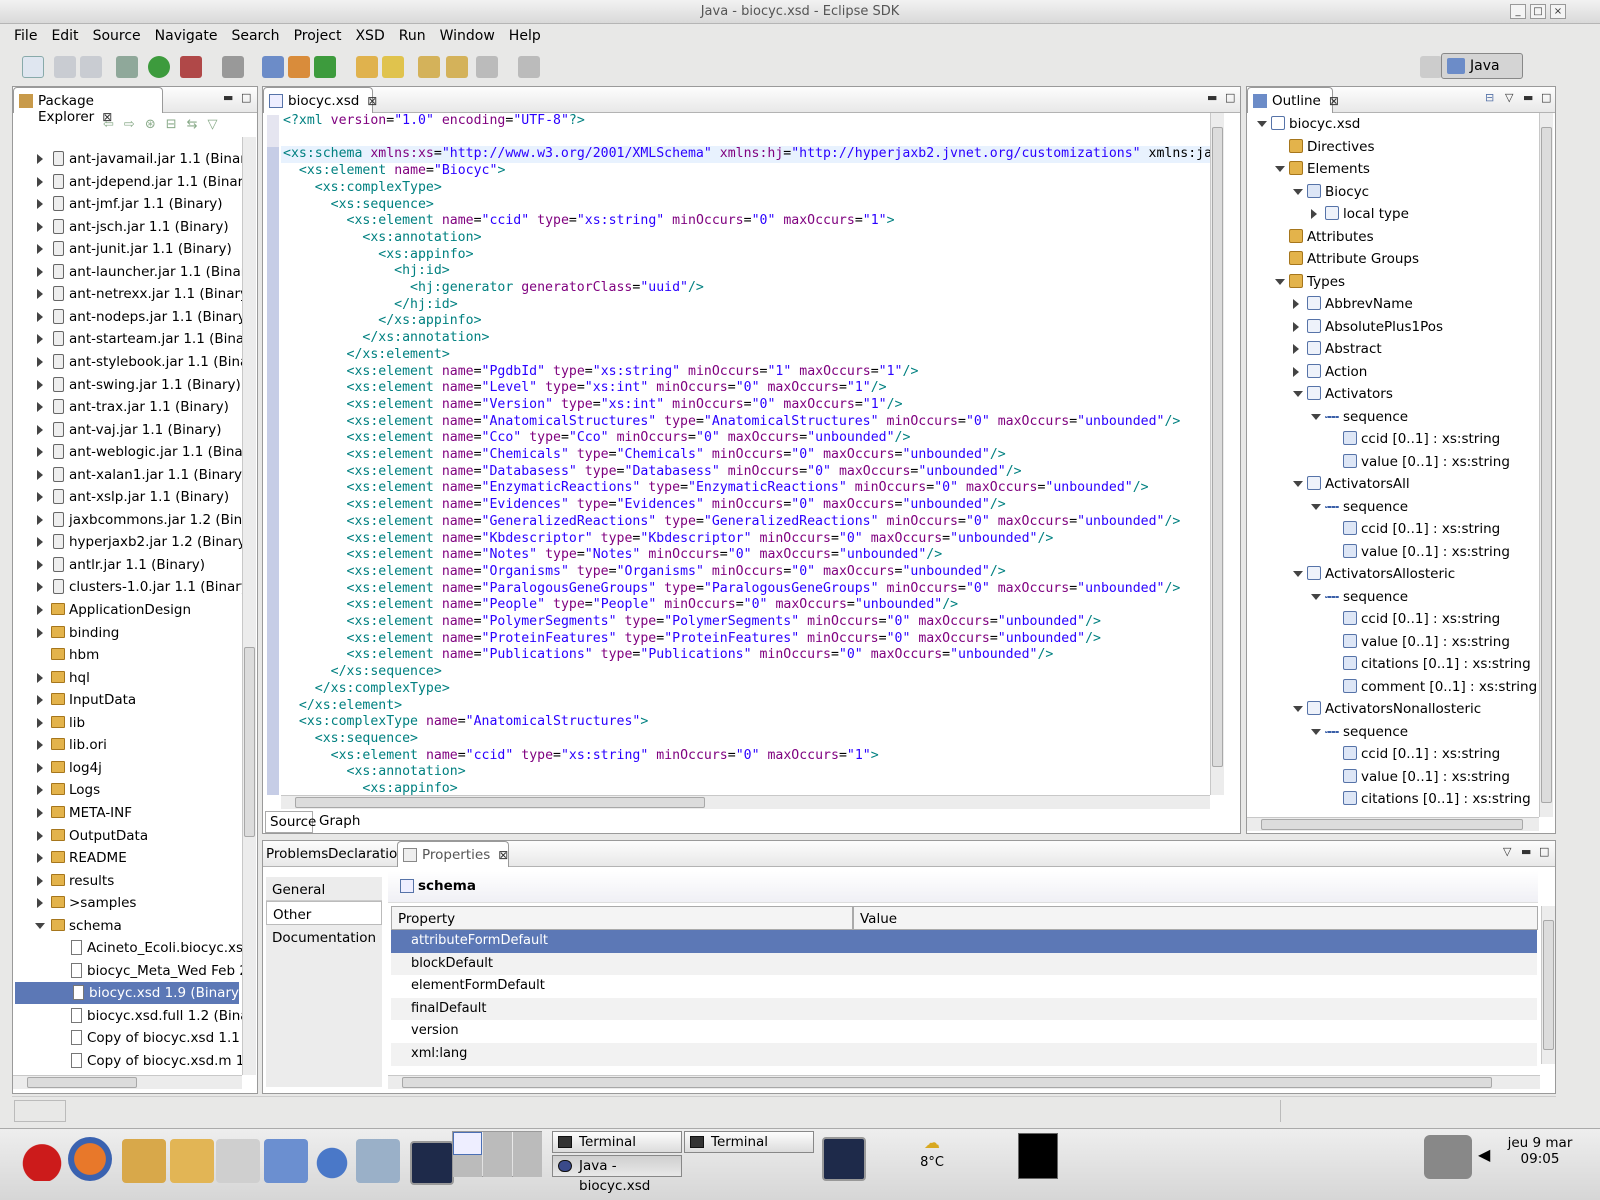 The width and height of the screenshot is (1600, 1200). Describe the element at coordinates (113, 124) in the screenshot. I see `back-icon: ⇦` at that location.